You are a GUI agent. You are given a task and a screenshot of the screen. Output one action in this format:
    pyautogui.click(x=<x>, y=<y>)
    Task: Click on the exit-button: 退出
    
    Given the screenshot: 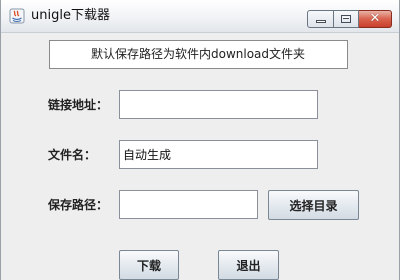 What is the action you would take?
    pyautogui.click(x=248, y=265)
    